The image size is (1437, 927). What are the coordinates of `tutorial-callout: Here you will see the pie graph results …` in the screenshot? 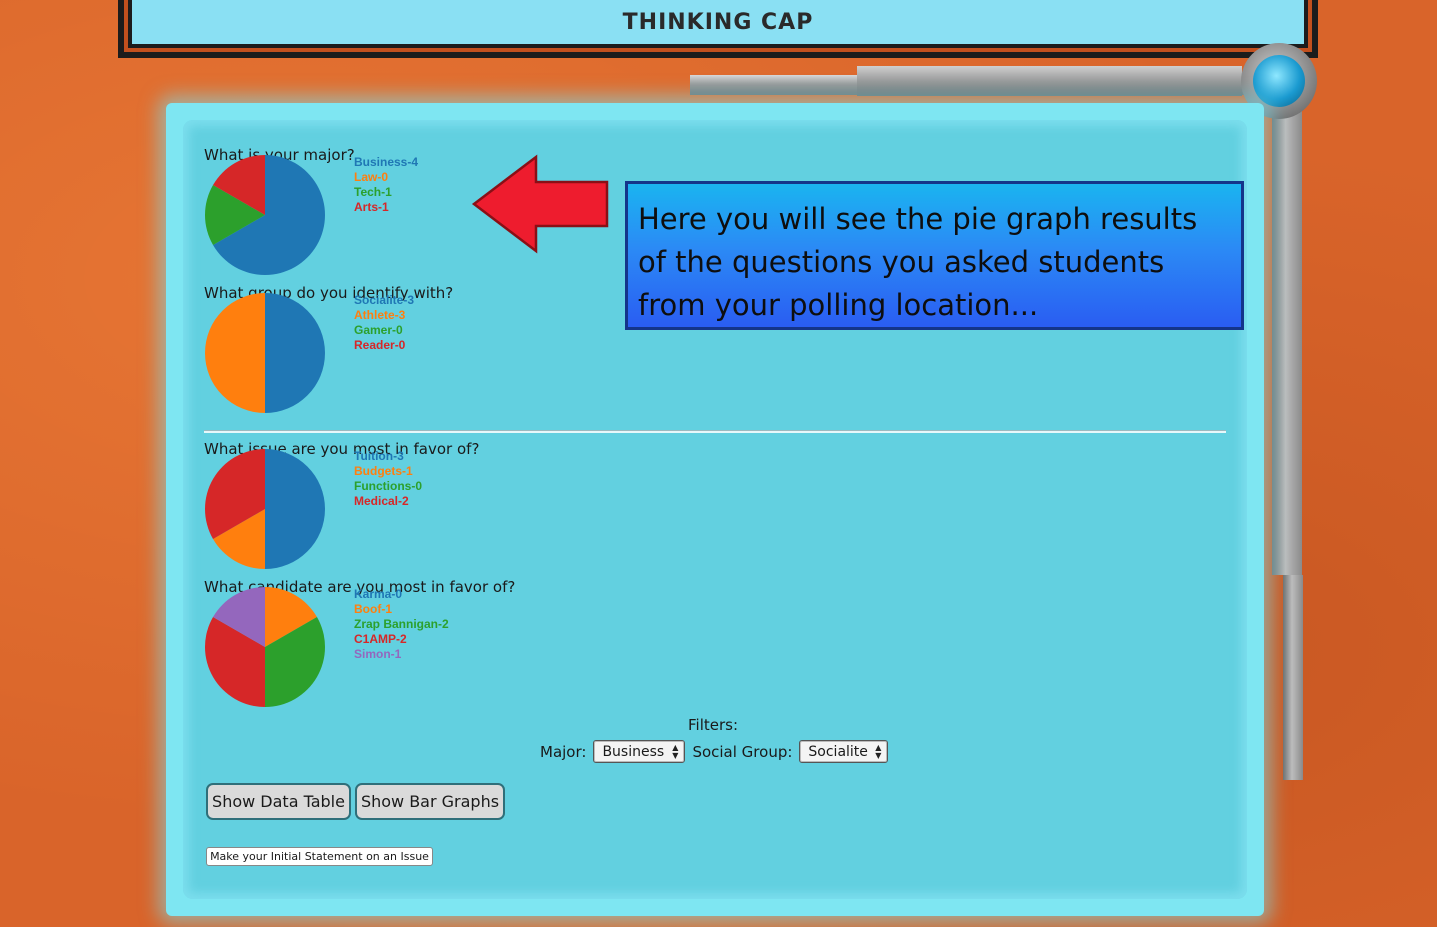 It's located at (934, 255).